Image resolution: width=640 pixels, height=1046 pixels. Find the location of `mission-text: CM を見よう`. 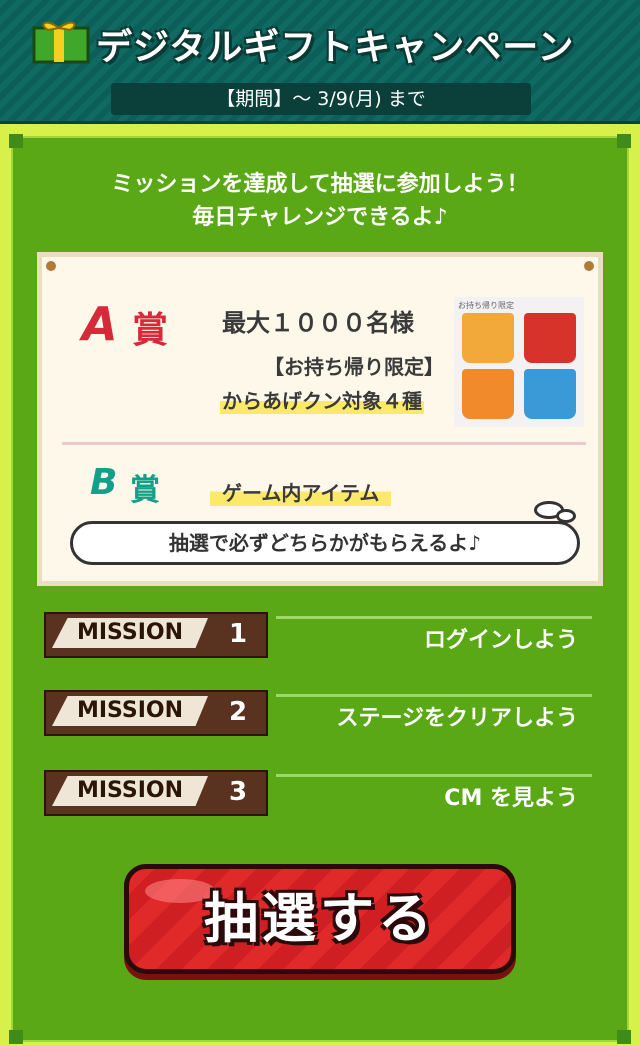

mission-text: CM を見よう is located at coordinates (511, 798).